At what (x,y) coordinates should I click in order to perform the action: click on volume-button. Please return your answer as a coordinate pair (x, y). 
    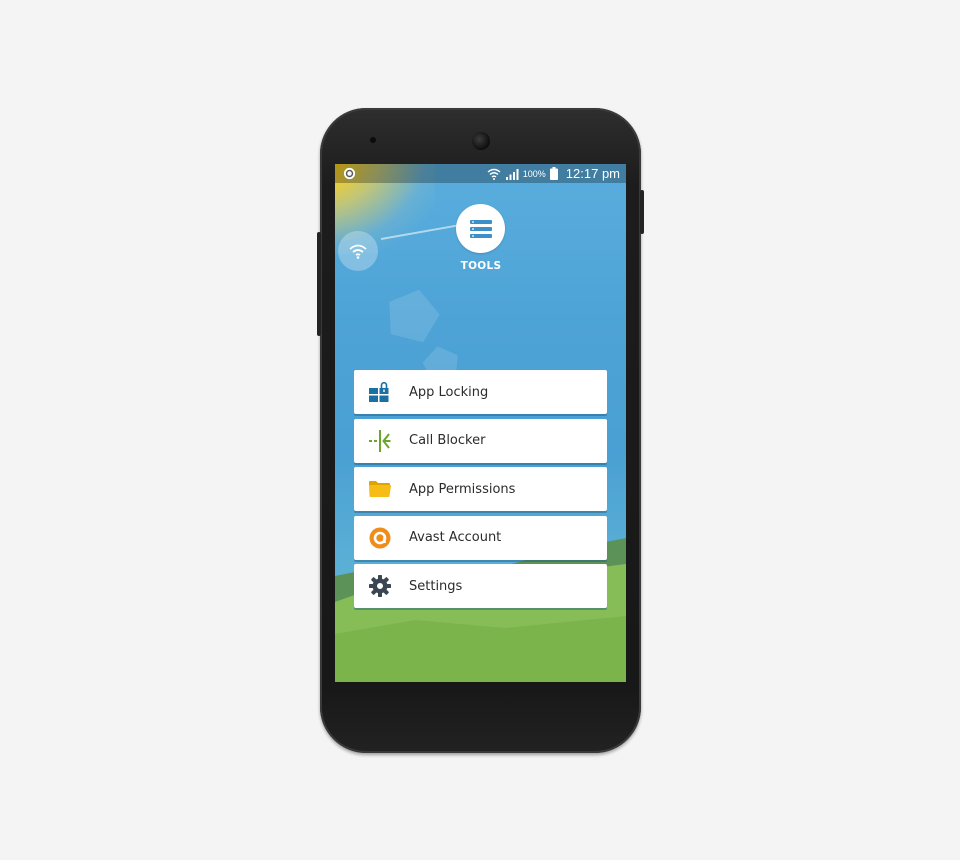
    Looking at the image, I should click on (319, 284).